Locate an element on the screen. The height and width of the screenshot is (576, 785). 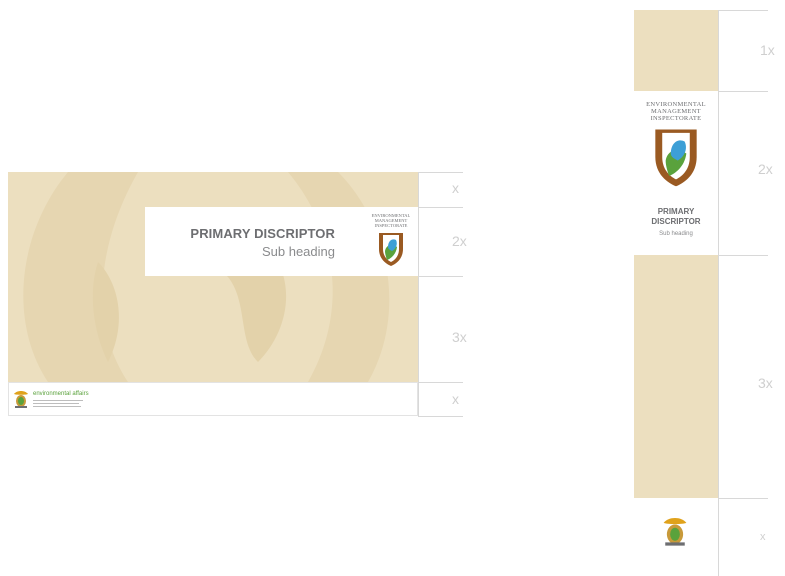
emi-line-1: ENVIRONMENTAL is located at coordinates (676, 104).